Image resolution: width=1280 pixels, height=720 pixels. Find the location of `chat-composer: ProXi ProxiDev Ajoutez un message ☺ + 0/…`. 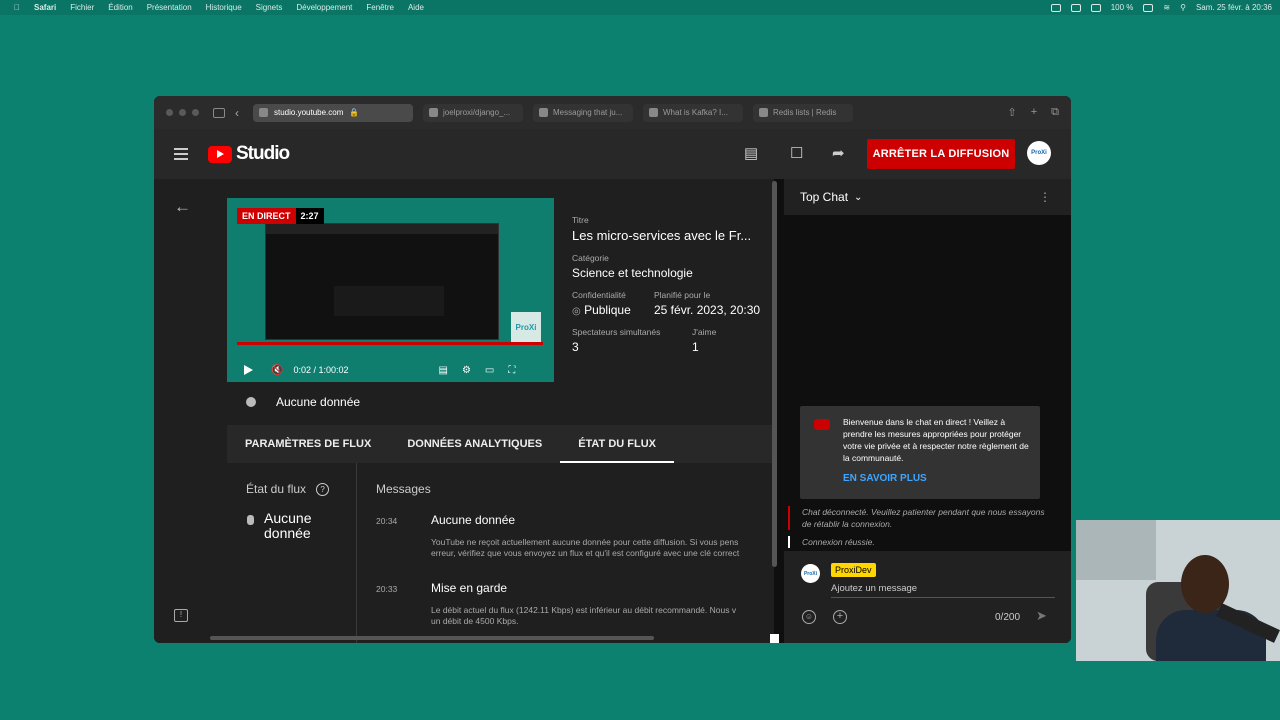

chat-composer: ProXi ProxiDev Ajoutez un message ☺ + 0/… is located at coordinates (927, 597).